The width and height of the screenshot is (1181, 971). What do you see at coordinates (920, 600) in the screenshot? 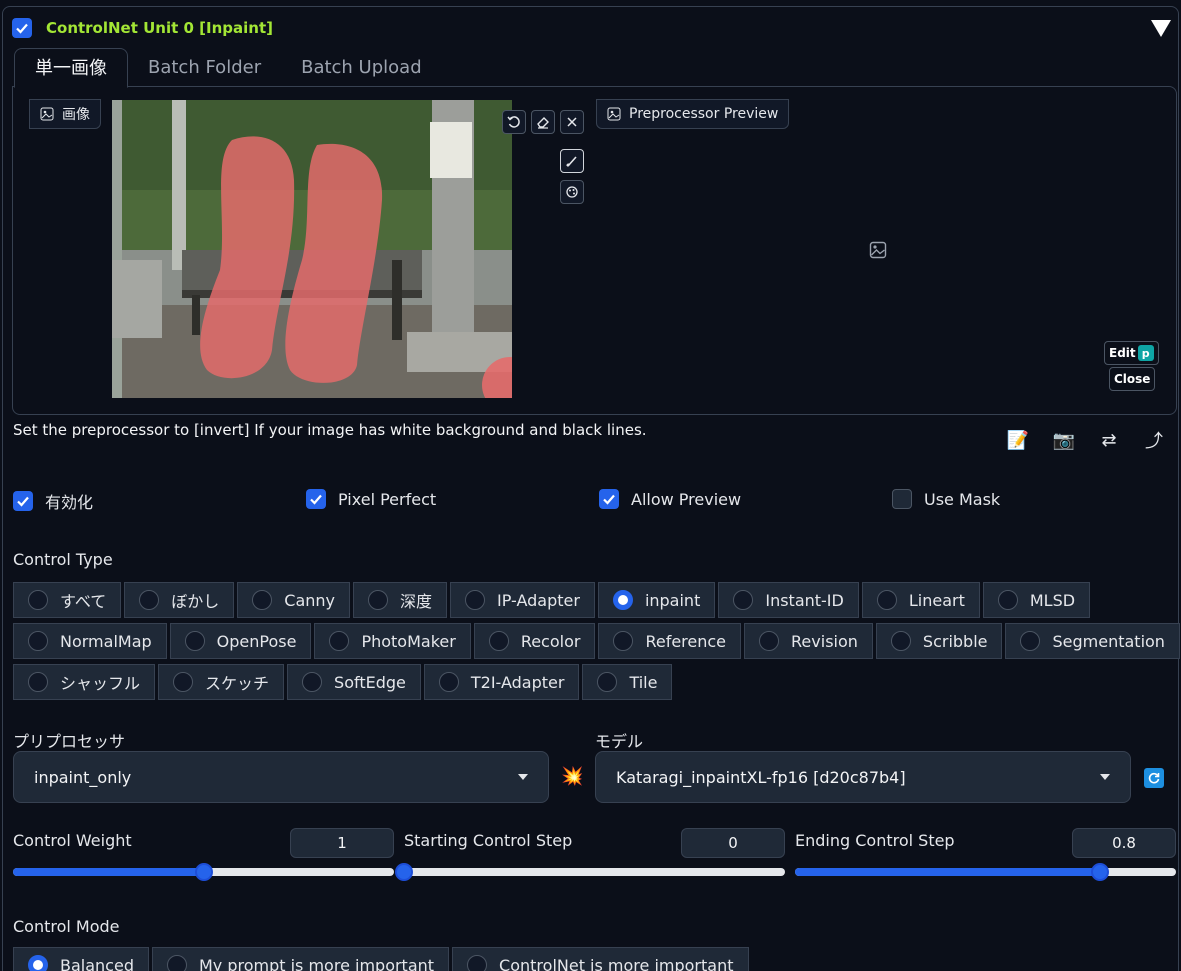
I see `control-type-lineart: Lineart` at bounding box center [920, 600].